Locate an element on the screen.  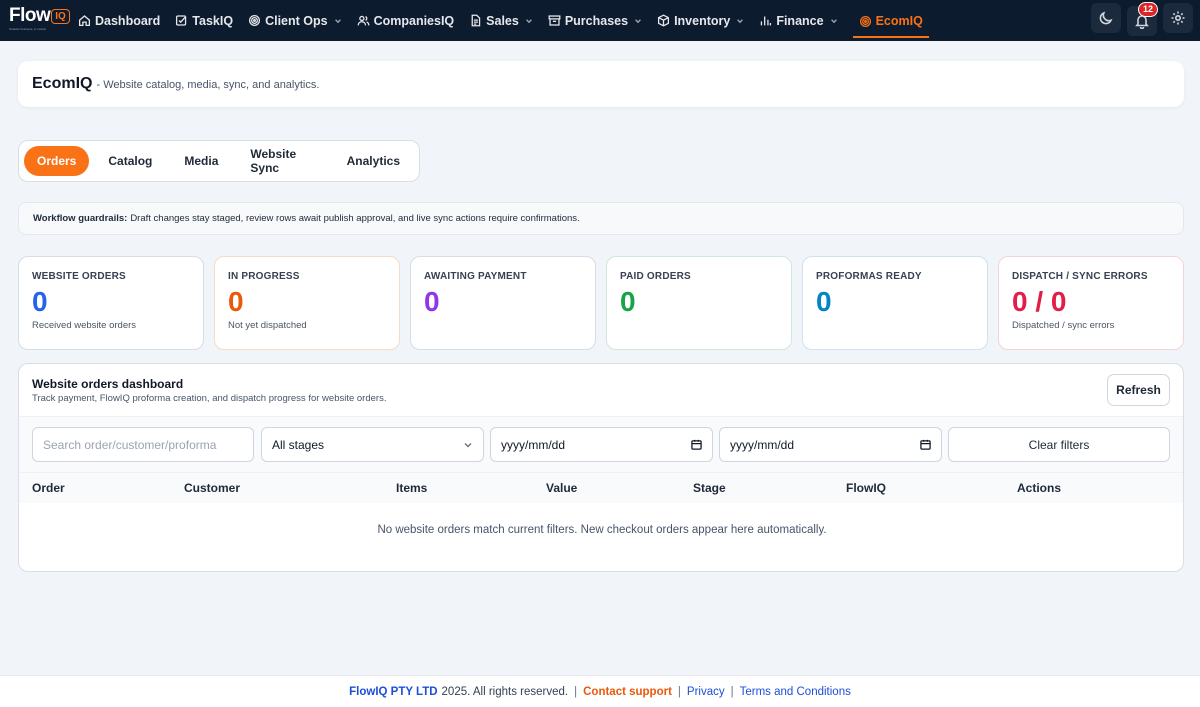
settings-button is located at coordinates (1178, 18).